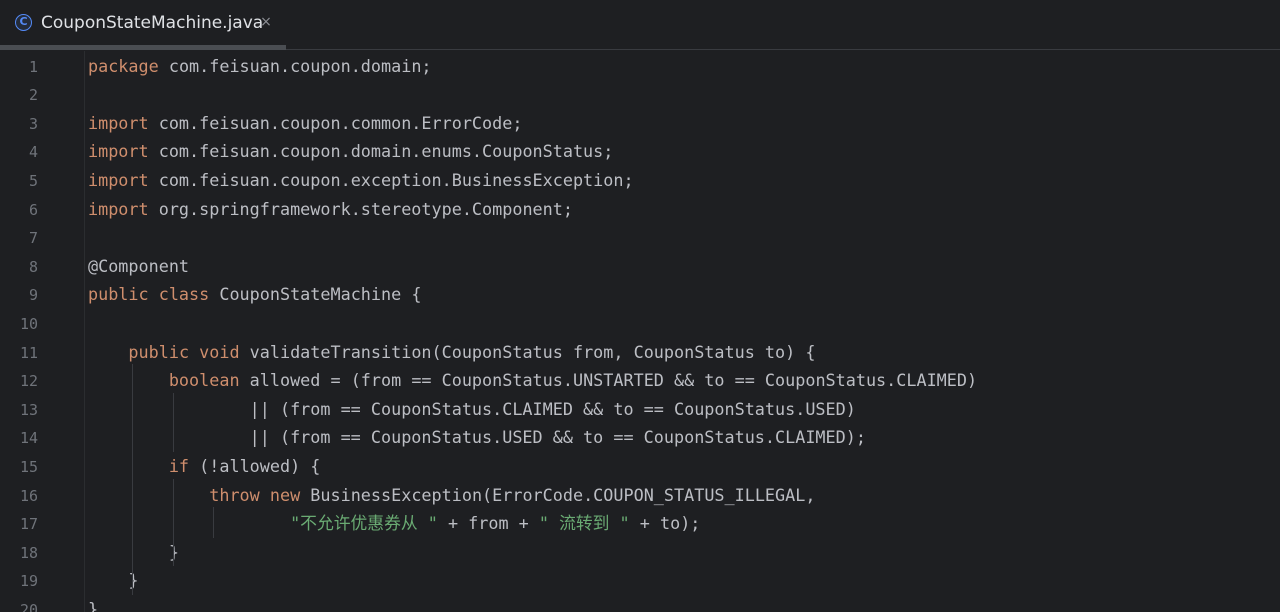  What do you see at coordinates (33, 209) in the screenshot?
I see `line-number: 6` at bounding box center [33, 209].